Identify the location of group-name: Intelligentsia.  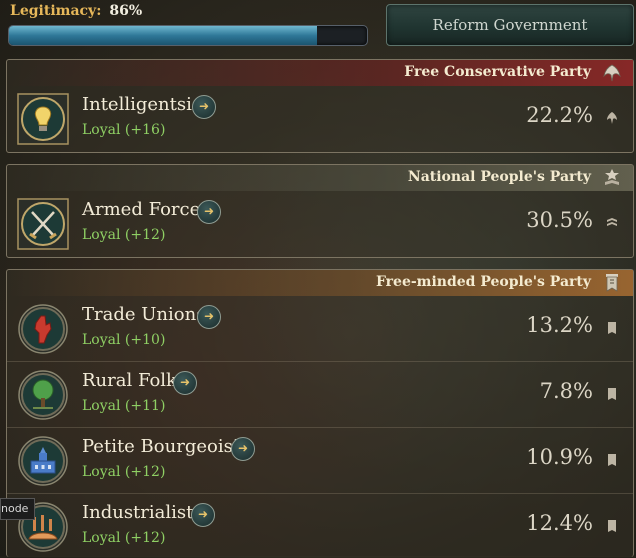
(142, 104).